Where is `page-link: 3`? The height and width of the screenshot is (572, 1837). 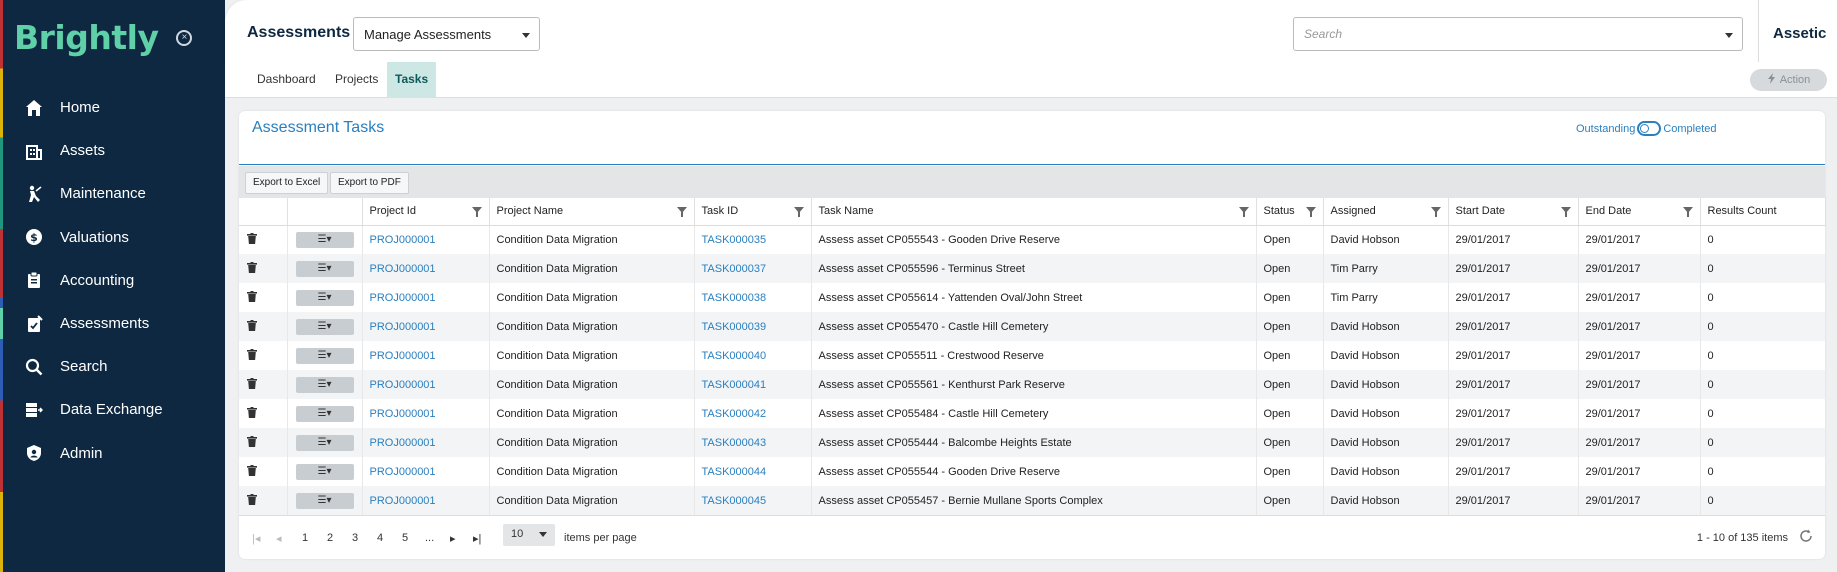 page-link: 3 is located at coordinates (355, 538).